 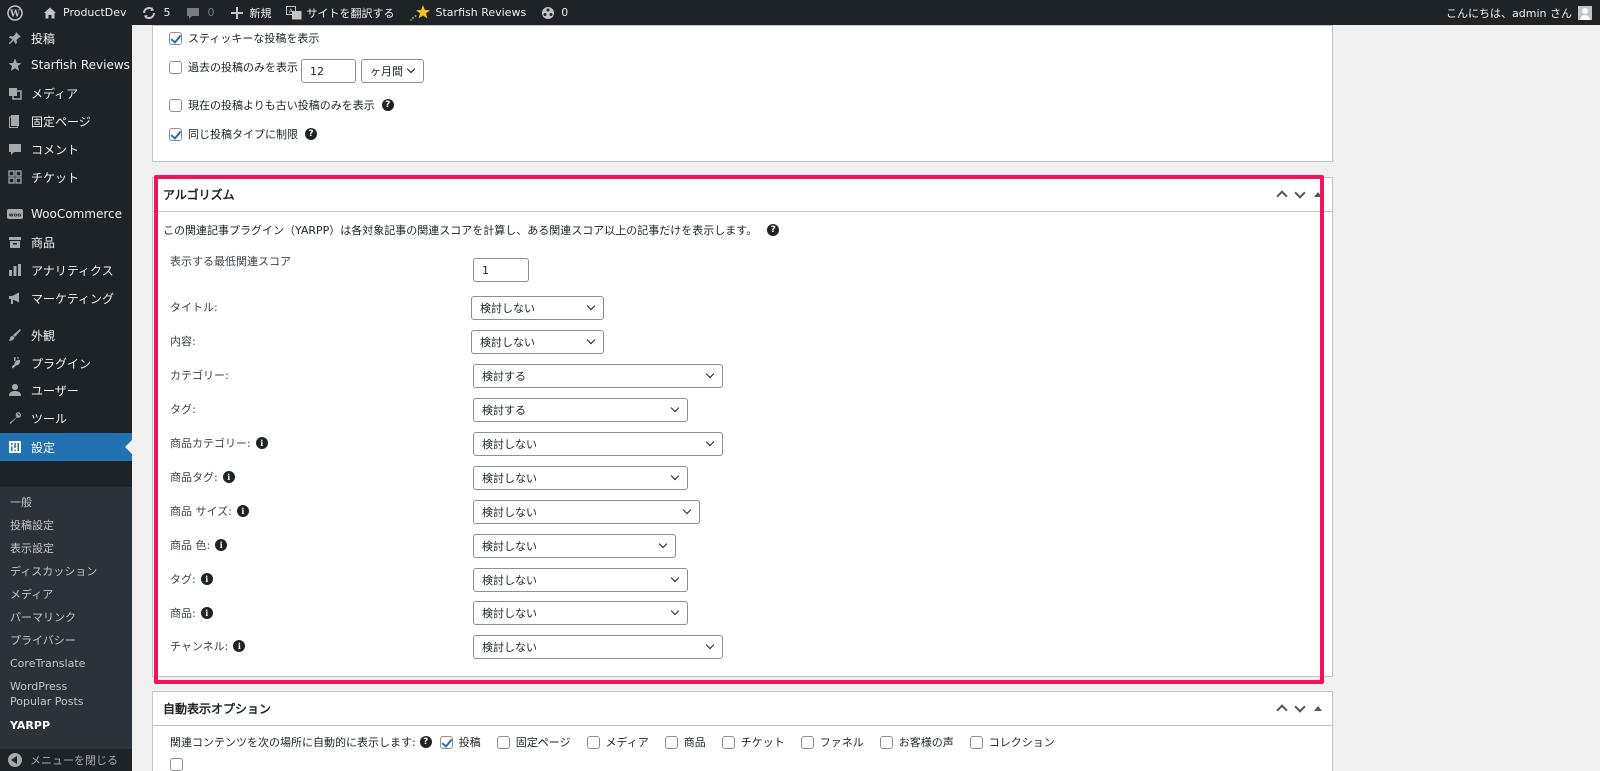 What do you see at coordinates (233, 67) in the screenshot?
I see `past-posts-option: 過去の投稿のみを表示` at bounding box center [233, 67].